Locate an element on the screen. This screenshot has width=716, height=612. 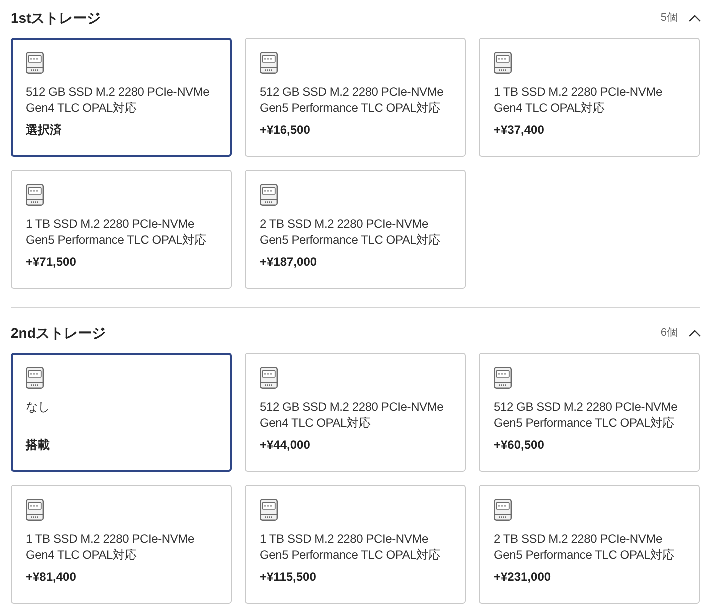
option-card: 1 TB SSD M.2 2280 PCIe-NVMe Gen4 TLC OPAL対応 +¥81,400 is located at coordinates (121, 544).